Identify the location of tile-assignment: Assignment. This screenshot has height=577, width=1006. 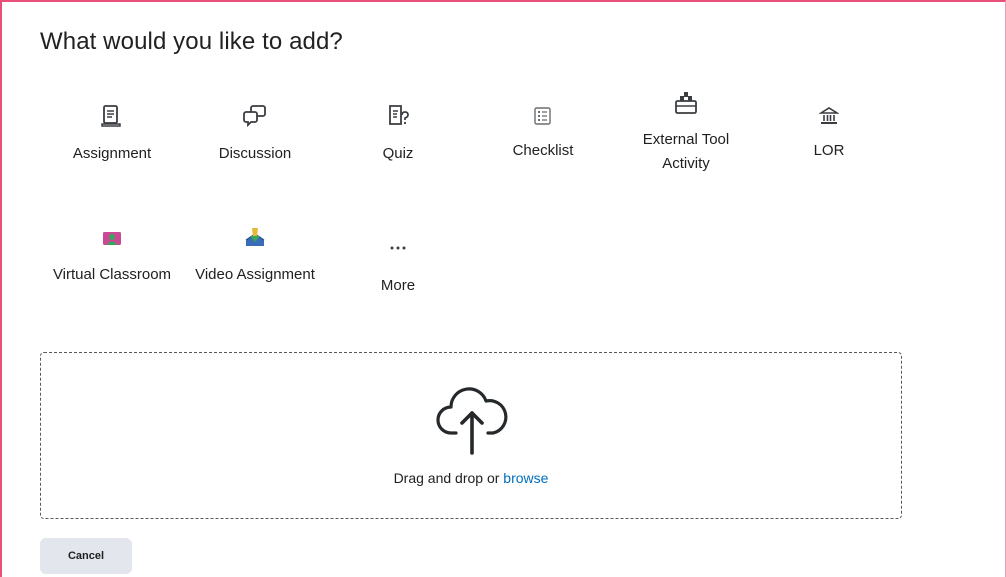
(112, 146).